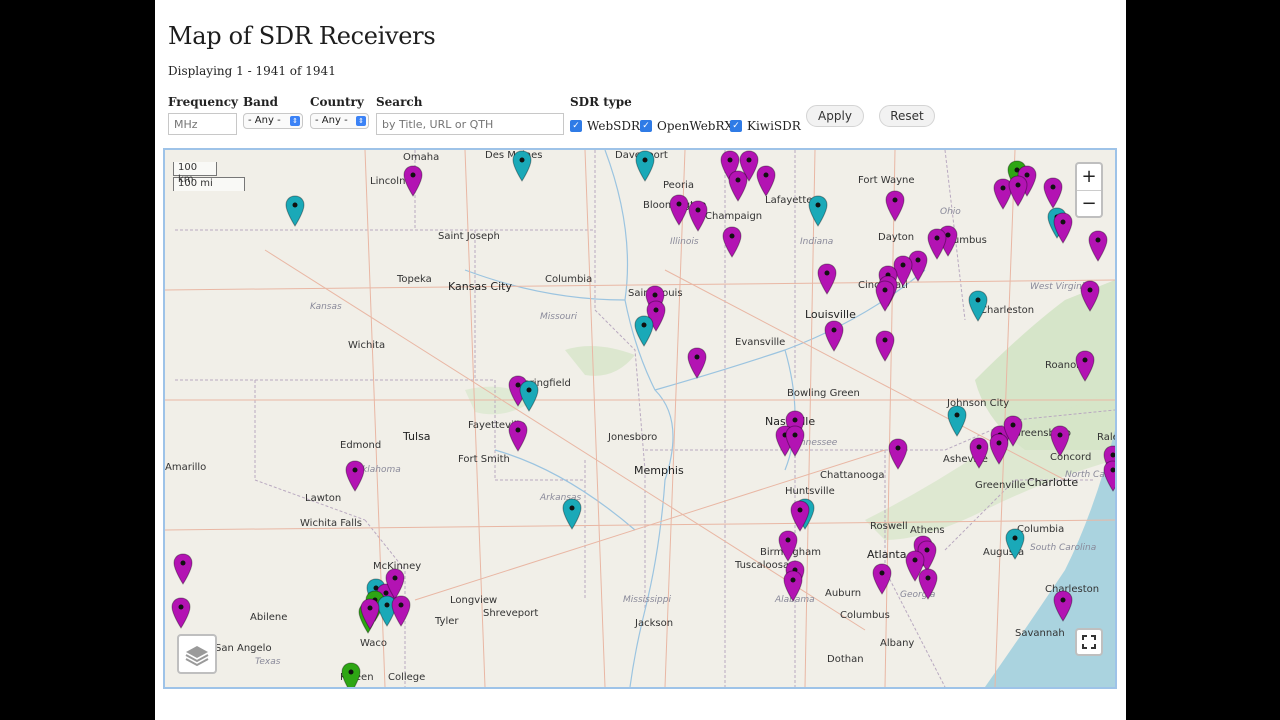 The image size is (1280, 720). Describe the element at coordinates (337, 102) in the screenshot. I see `country-label: Country` at that location.